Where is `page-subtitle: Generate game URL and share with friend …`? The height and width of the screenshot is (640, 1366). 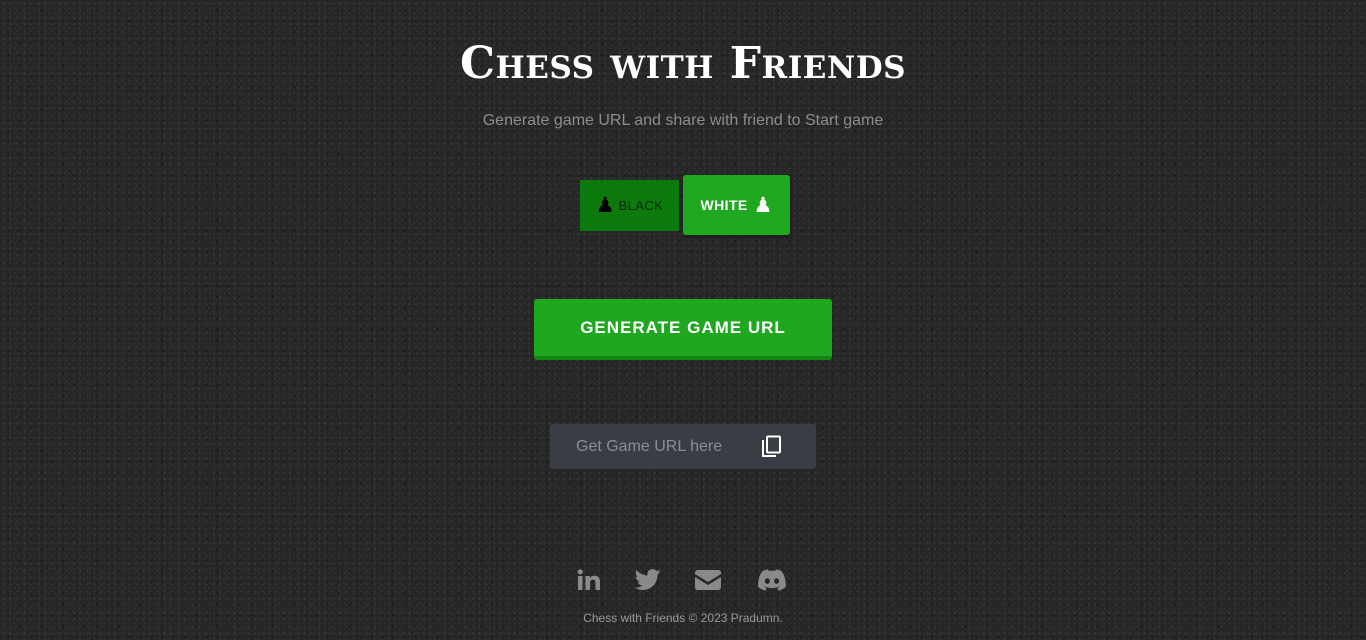
page-subtitle: Generate game URL and share with friend … is located at coordinates (683, 120).